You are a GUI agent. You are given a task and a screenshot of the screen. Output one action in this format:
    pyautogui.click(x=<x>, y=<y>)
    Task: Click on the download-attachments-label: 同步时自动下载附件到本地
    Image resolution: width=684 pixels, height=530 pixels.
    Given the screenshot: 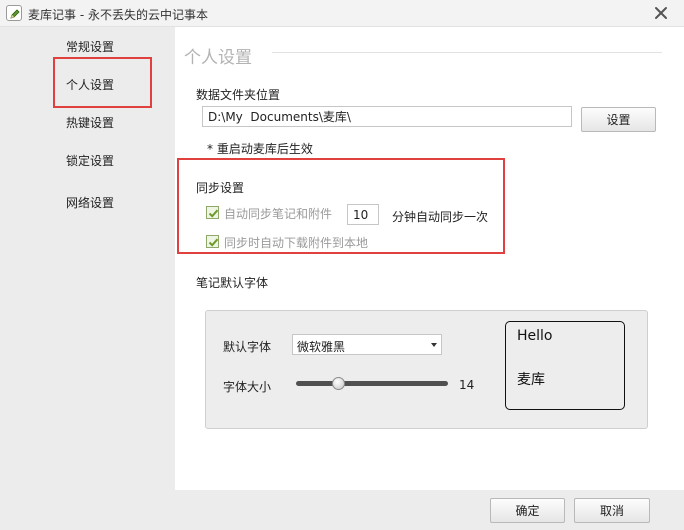 What is the action you would take?
    pyautogui.click(x=296, y=243)
    